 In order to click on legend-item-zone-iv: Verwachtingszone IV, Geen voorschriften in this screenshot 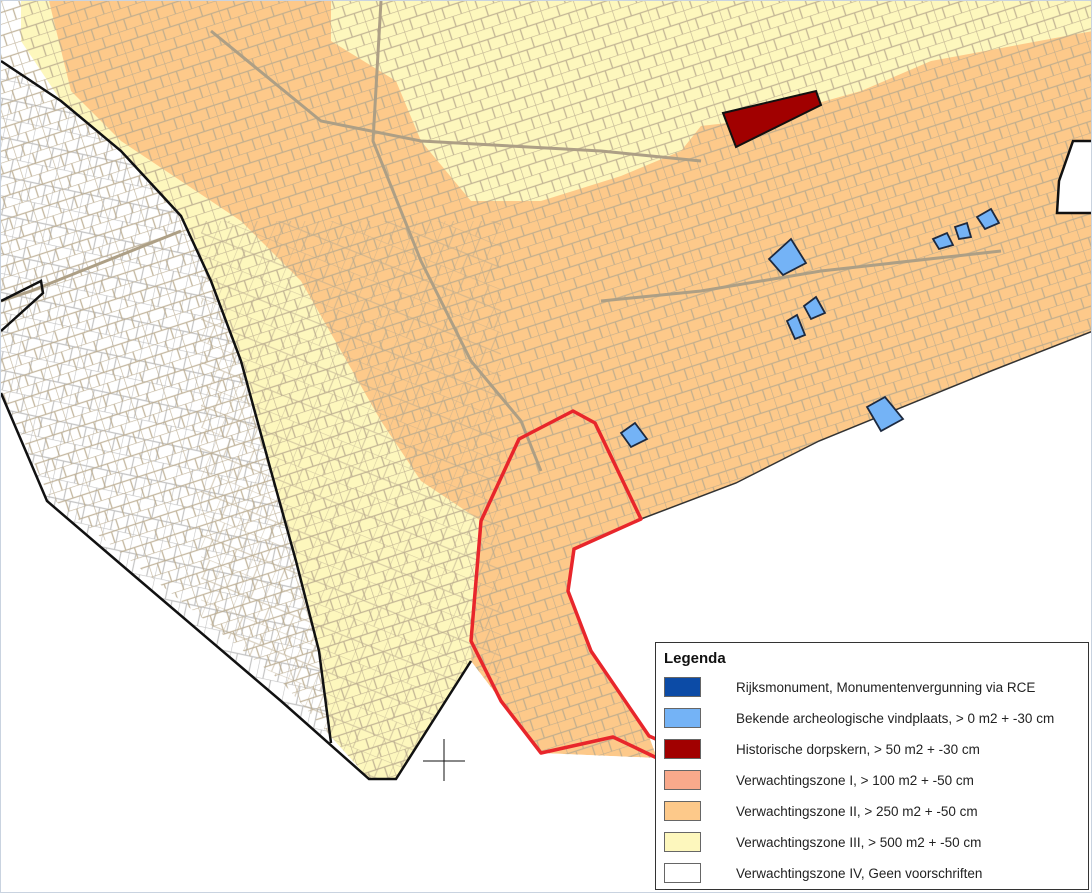, I will do `click(874, 874)`.